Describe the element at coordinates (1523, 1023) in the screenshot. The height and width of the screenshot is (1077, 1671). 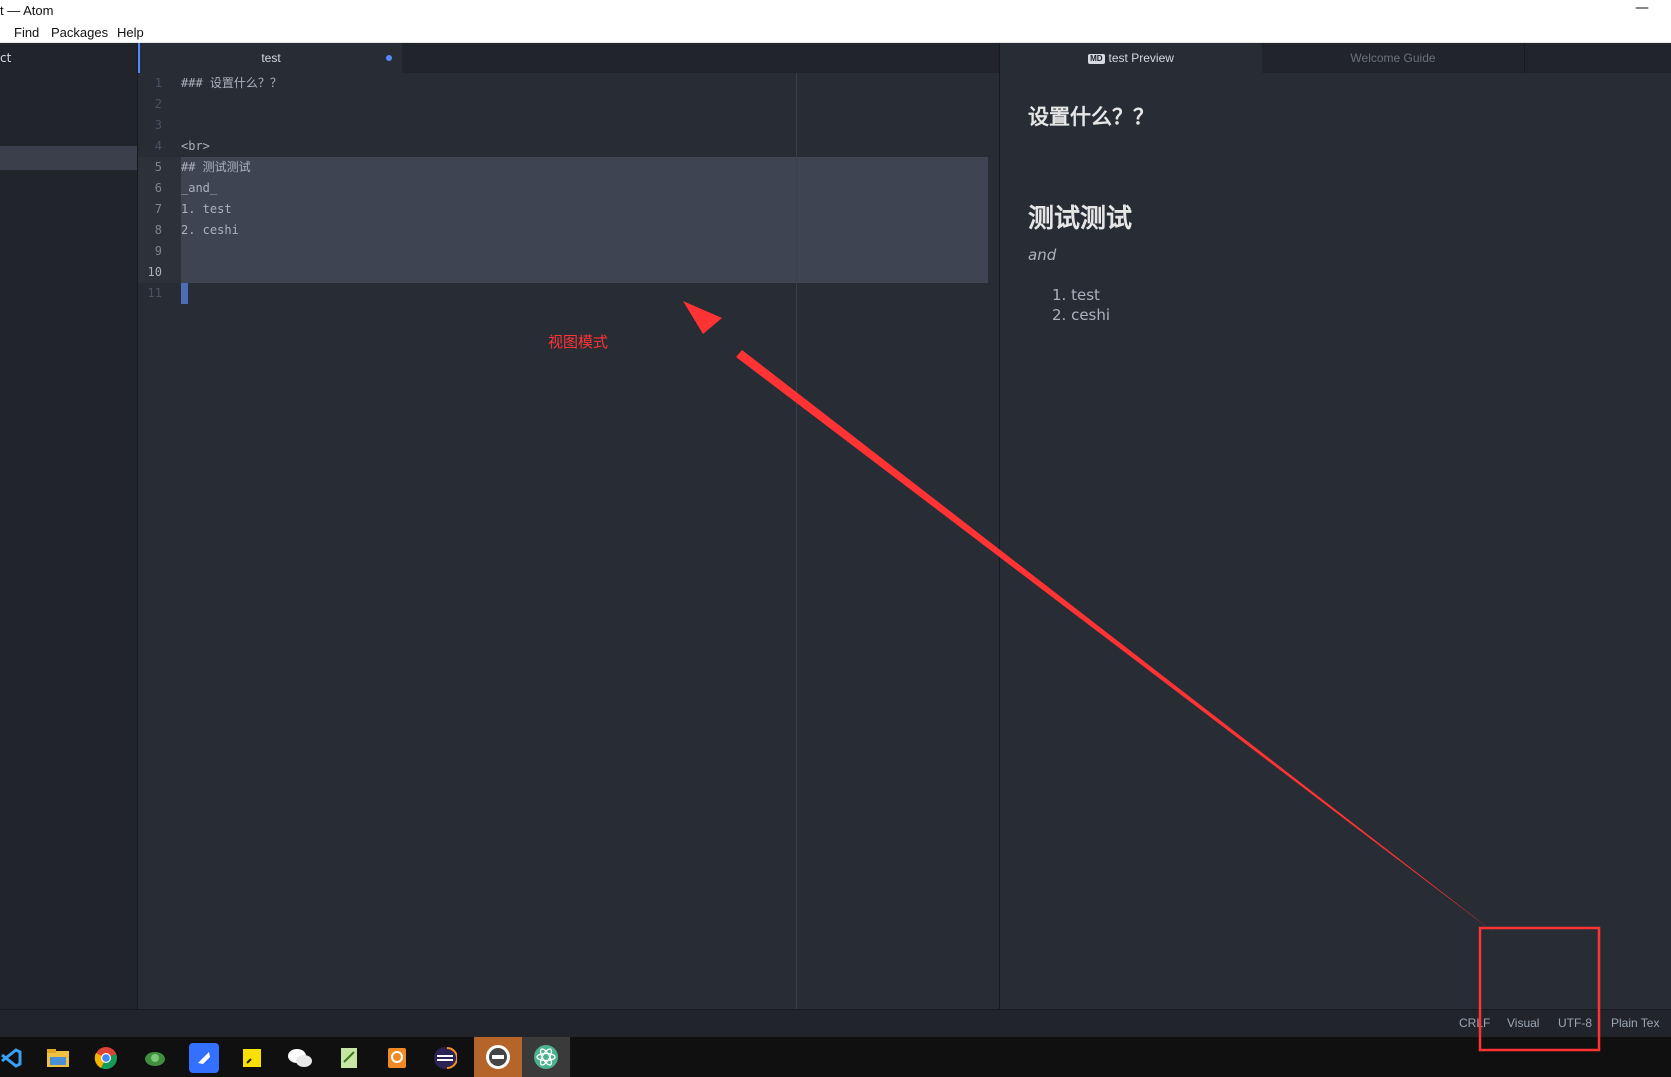
I see `mode-indicator: Visual` at that location.